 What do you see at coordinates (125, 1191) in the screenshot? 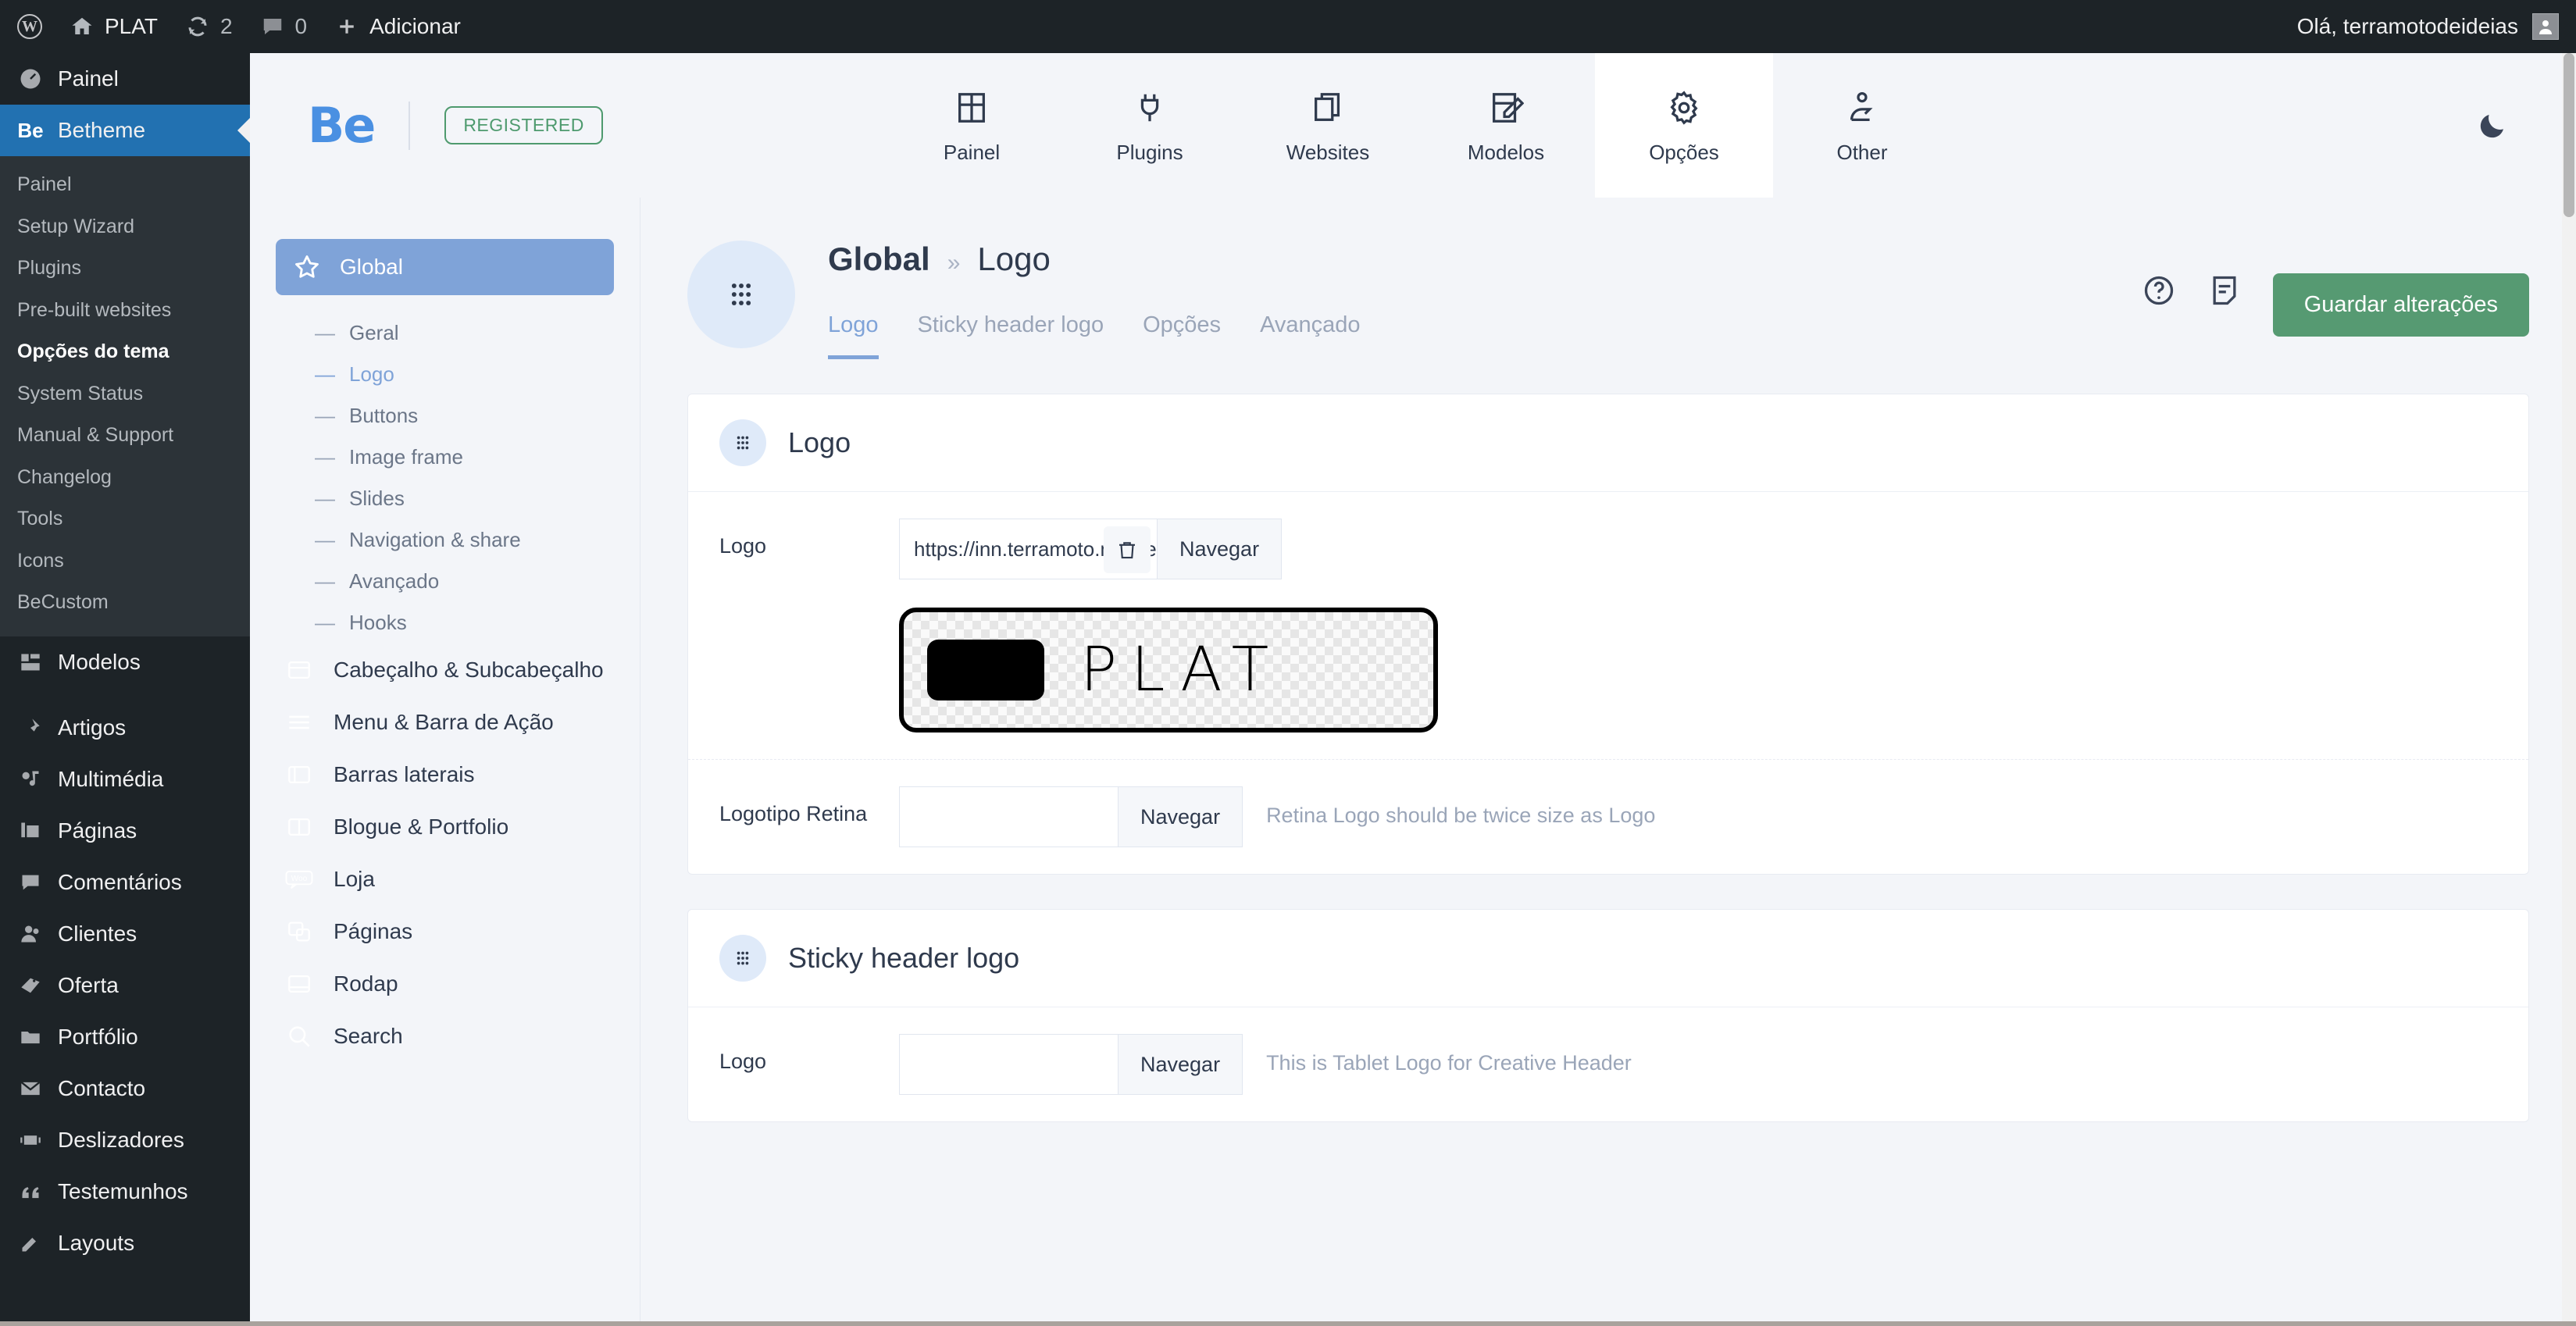
I see `sidebar-item-testemunhos: Testemunhos` at bounding box center [125, 1191].